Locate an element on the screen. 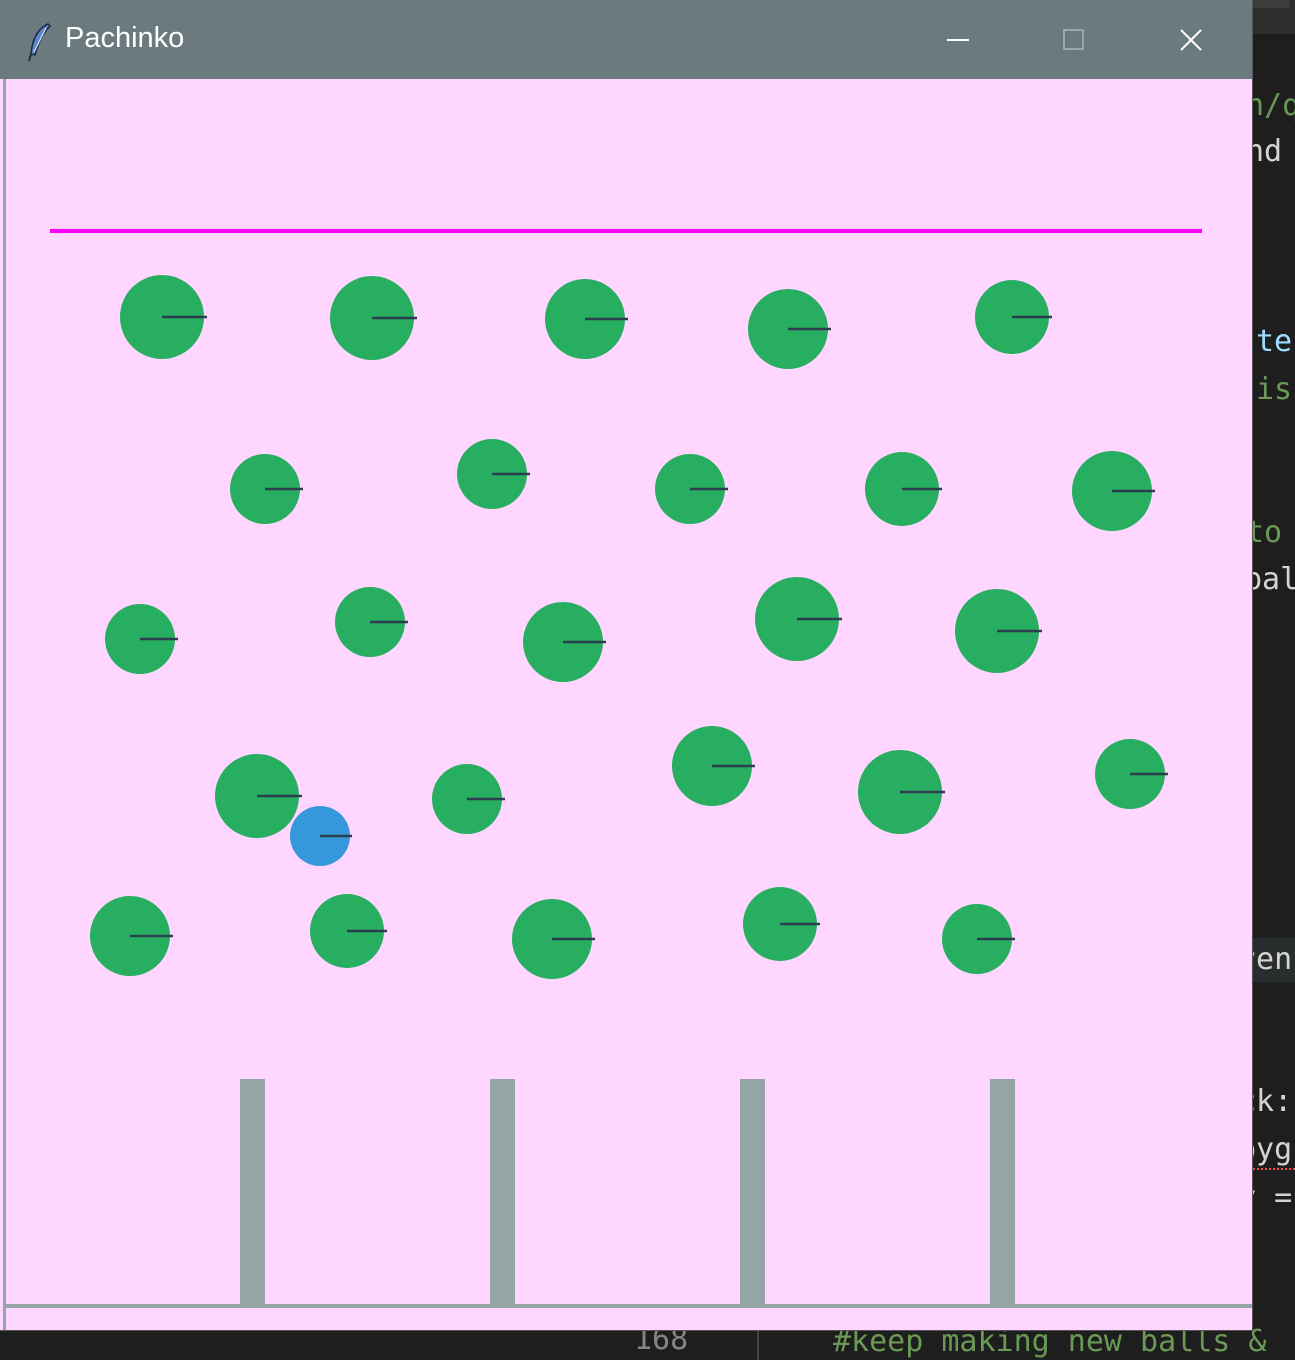 This screenshot has width=1295, height=1360. left-wall is located at coordinates (4, 704).